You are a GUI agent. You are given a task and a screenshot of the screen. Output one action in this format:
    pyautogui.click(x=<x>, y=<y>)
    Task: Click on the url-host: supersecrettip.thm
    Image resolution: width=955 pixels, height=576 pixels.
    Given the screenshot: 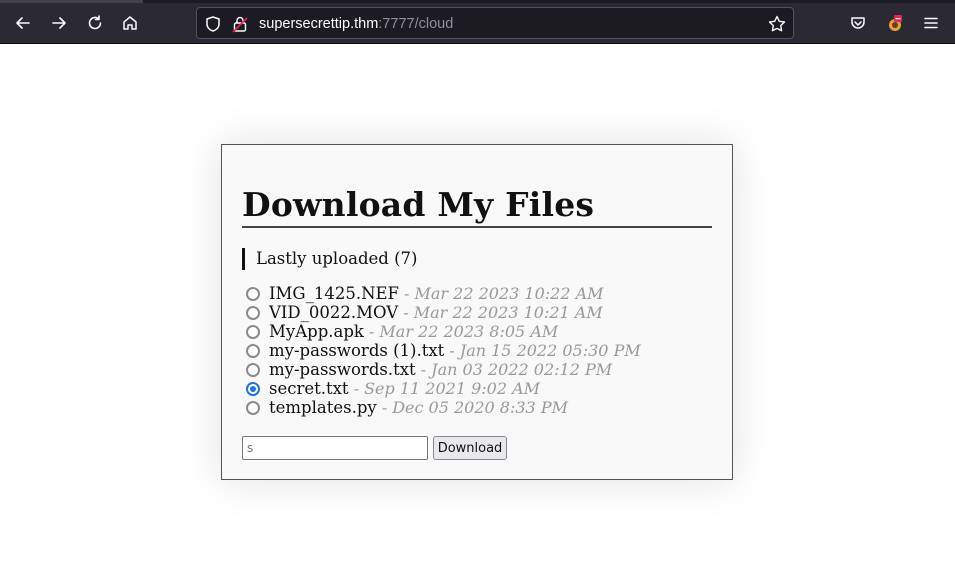 What is the action you would take?
    pyautogui.click(x=319, y=24)
    